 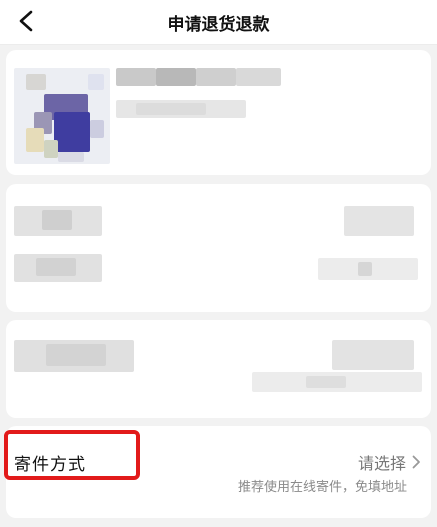 I want to click on shipping-method-highlight-box, so click(x=72, y=455).